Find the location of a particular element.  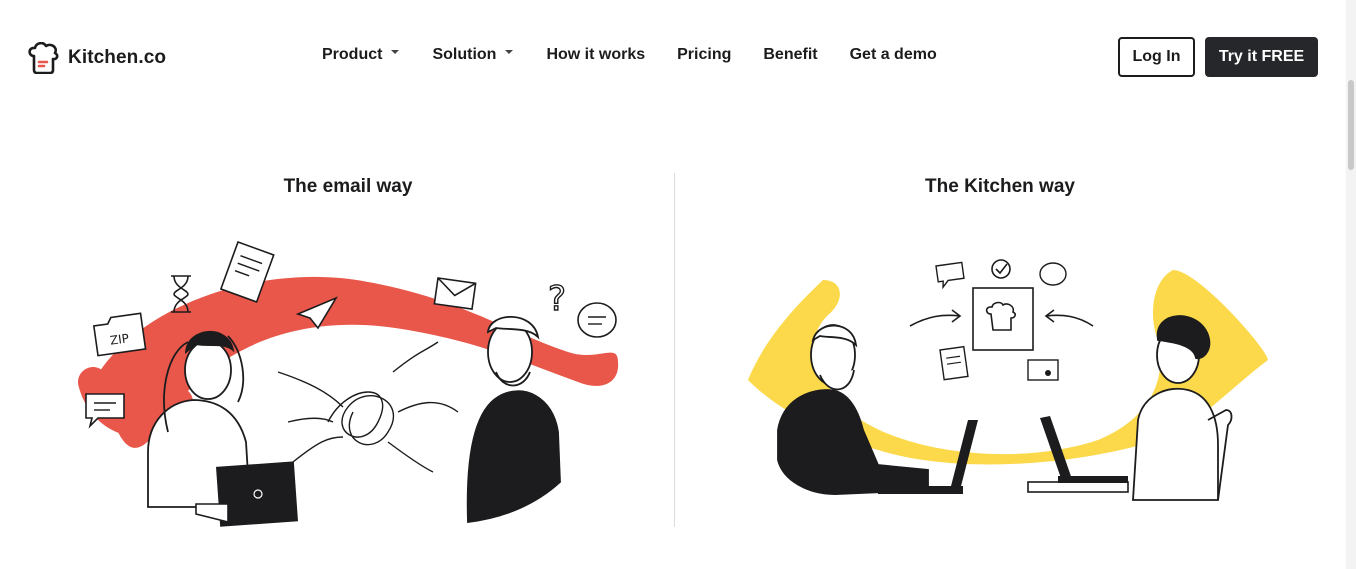

nav-product: Product is located at coordinates (361, 55).